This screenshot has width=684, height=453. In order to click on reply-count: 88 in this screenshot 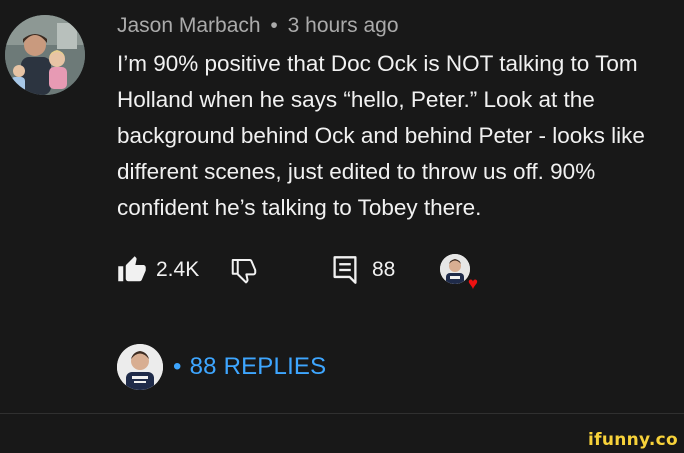, I will do `click(384, 269)`.